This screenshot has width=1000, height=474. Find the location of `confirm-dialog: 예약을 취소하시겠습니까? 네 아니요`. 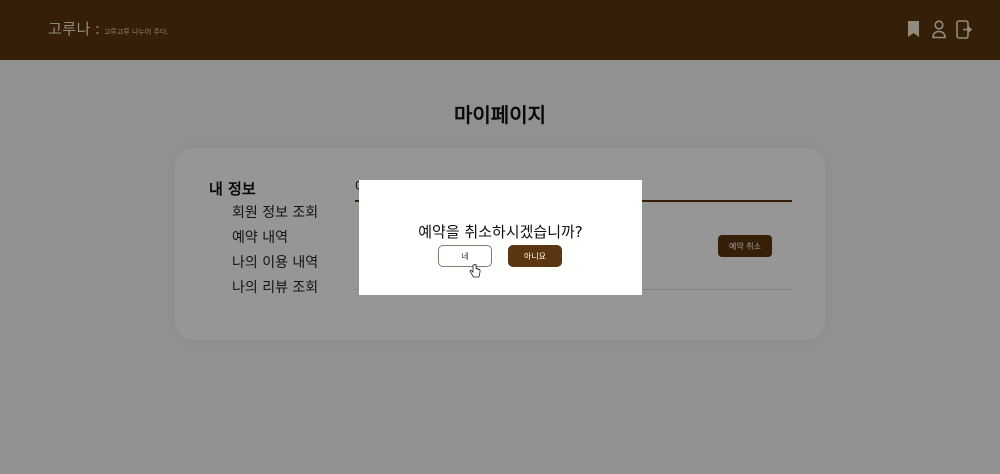

confirm-dialog: 예약을 취소하시겠습니까? 네 아니요 is located at coordinates (500, 237).